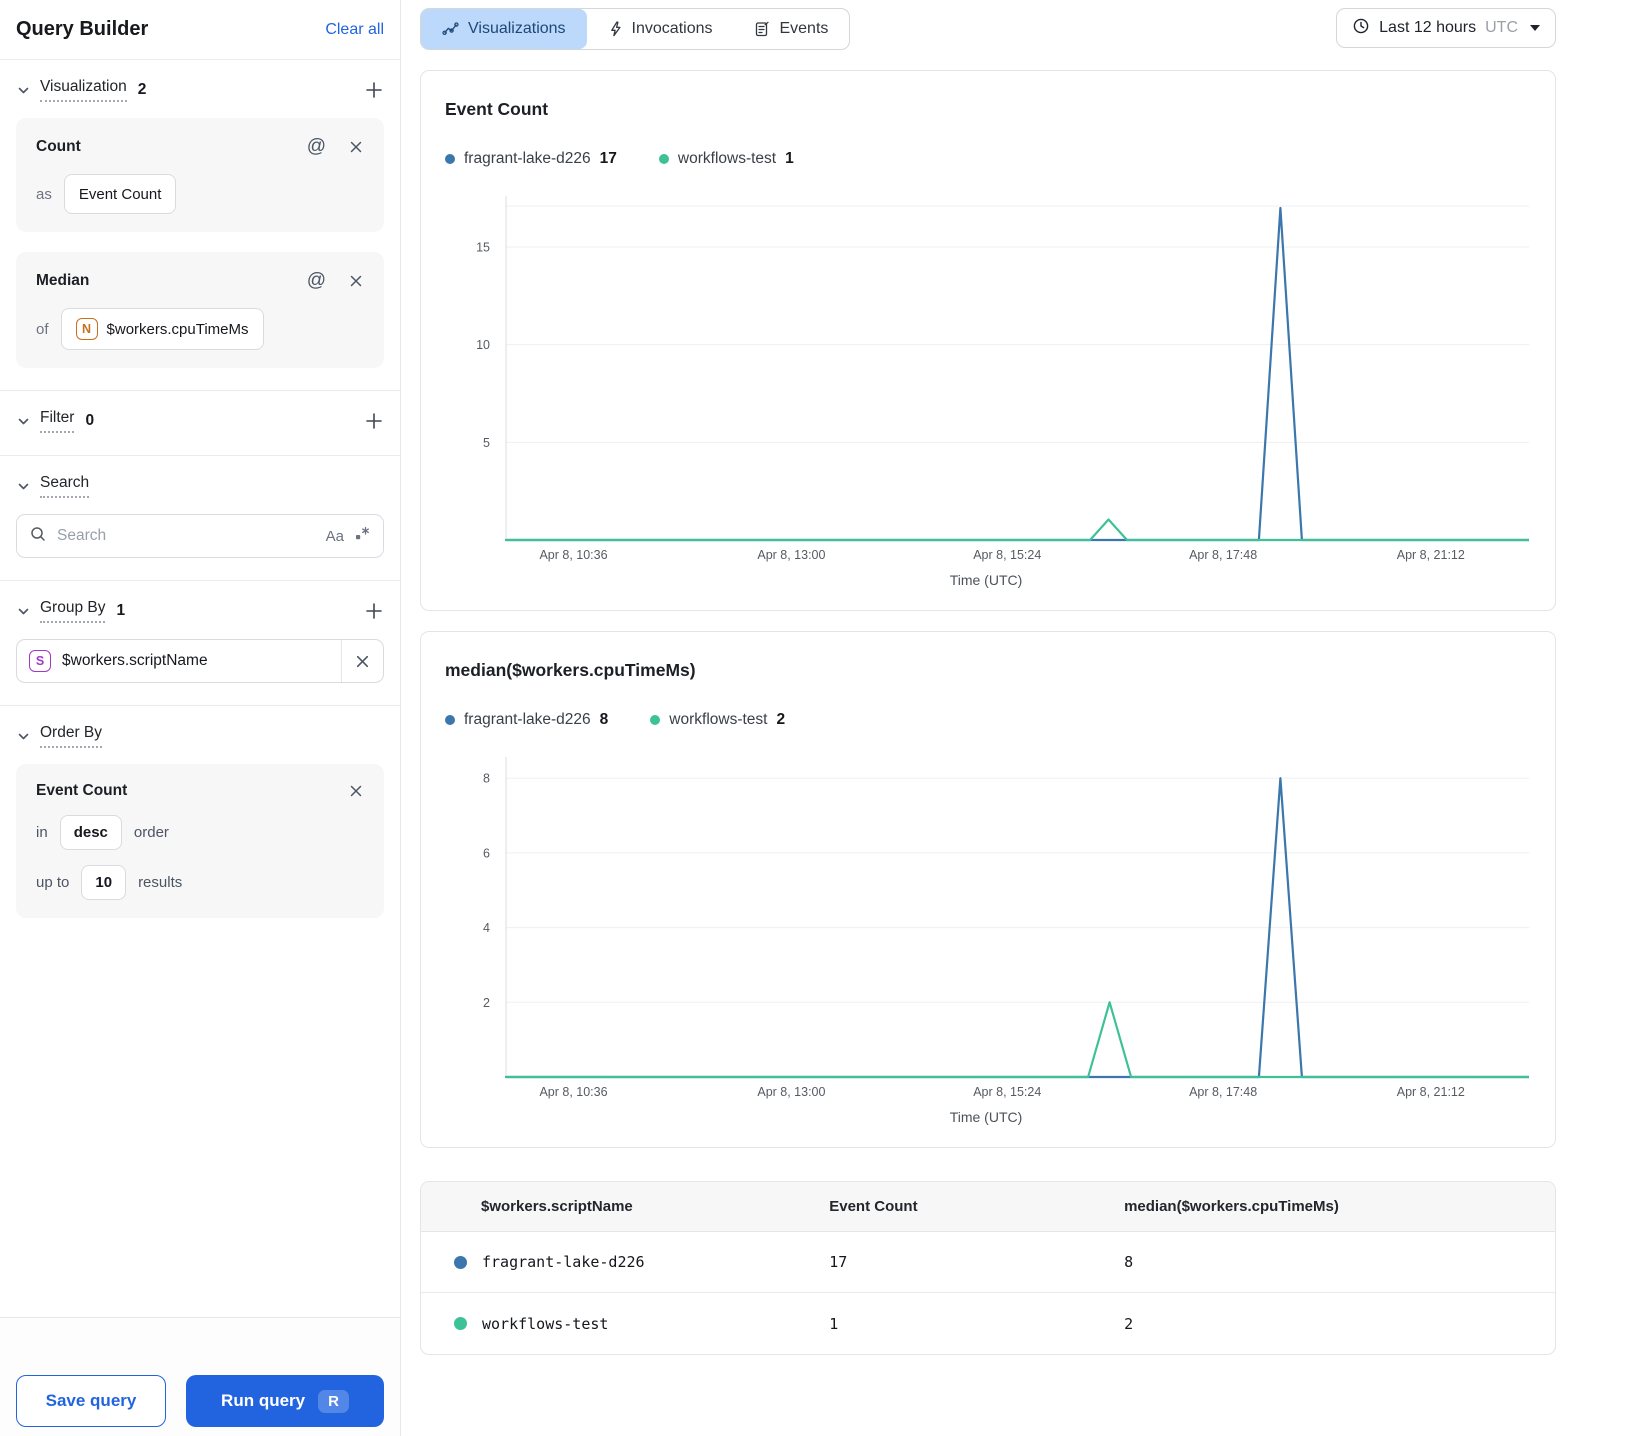 The image size is (1640, 1436). I want to click on view-tabs: Visualizations Invocations Events, so click(635, 29).